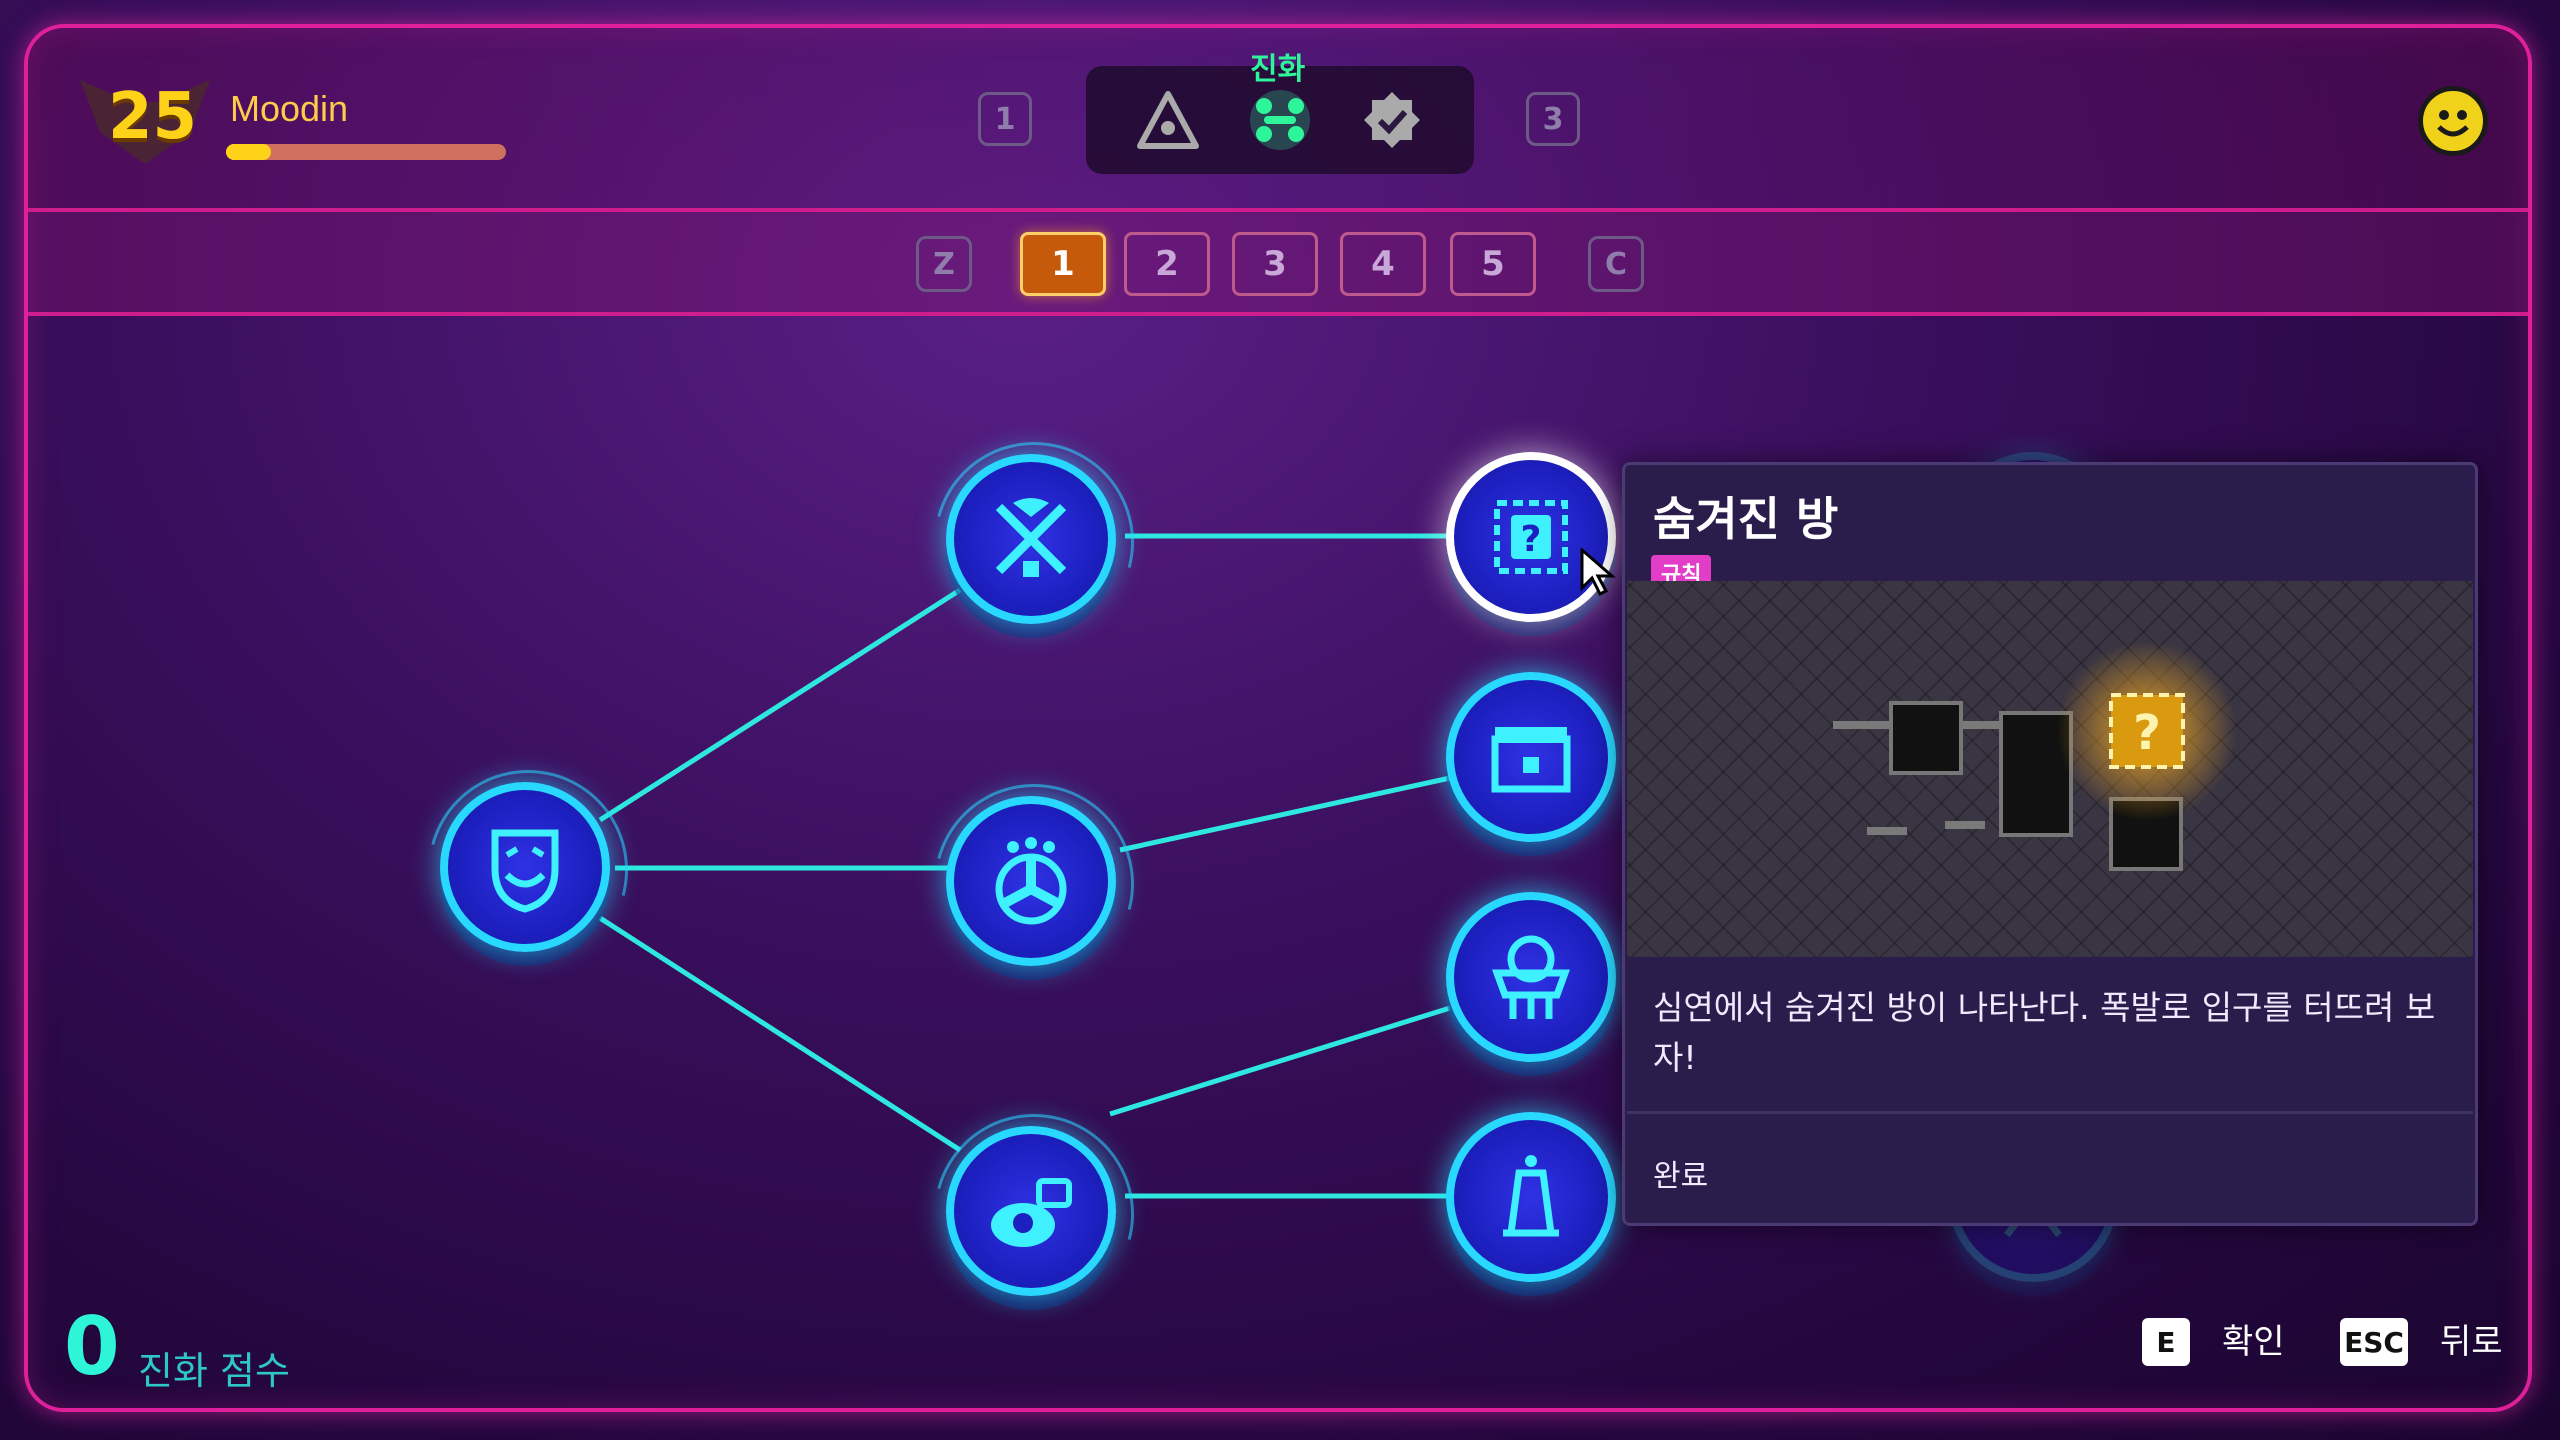 Image resolution: width=2560 pixels, height=1440 pixels. I want to click on basket-icon, so click(1531, 977).